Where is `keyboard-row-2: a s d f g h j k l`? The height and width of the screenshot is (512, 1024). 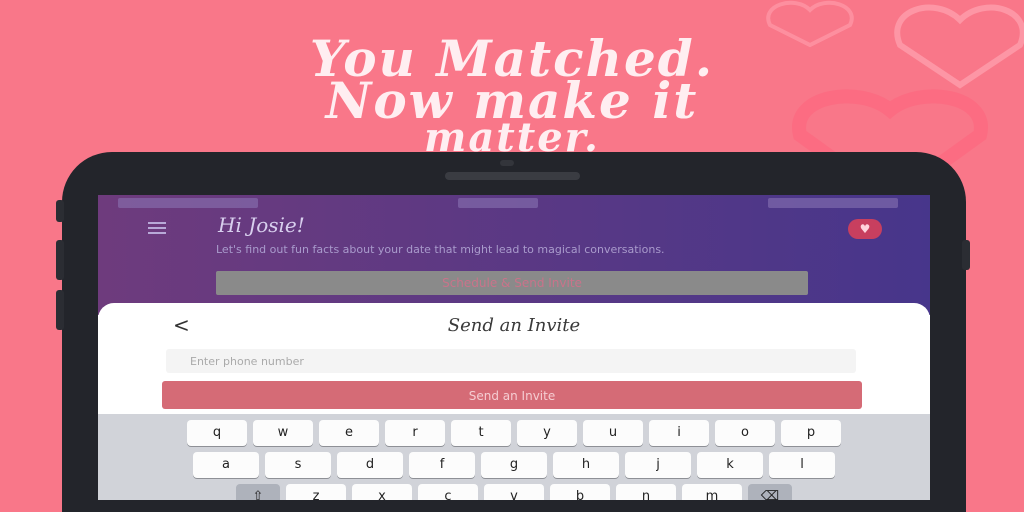 keyboard-row-2: a s d f g h j k l is located at coordinates (514, 465).